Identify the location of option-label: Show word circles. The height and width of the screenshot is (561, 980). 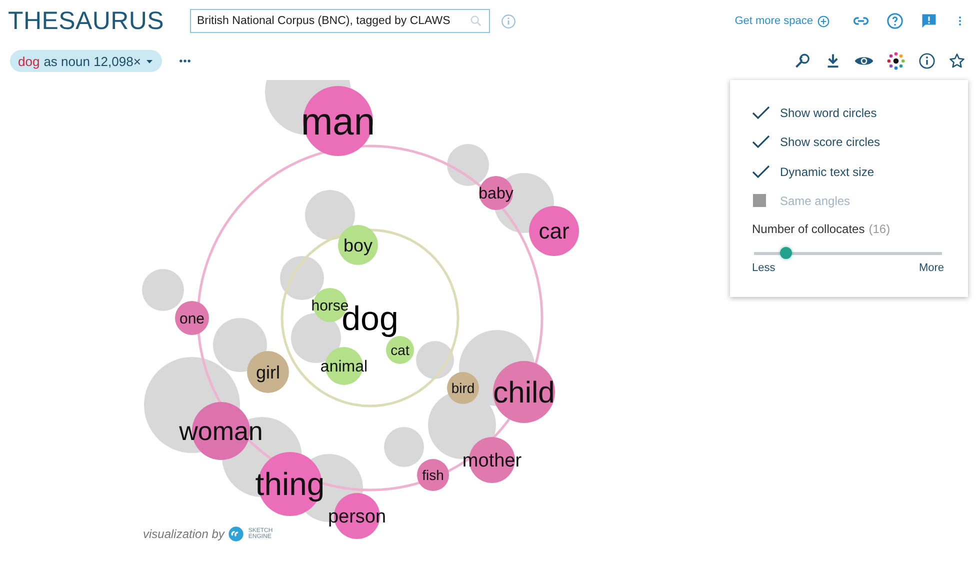
(828, 113).